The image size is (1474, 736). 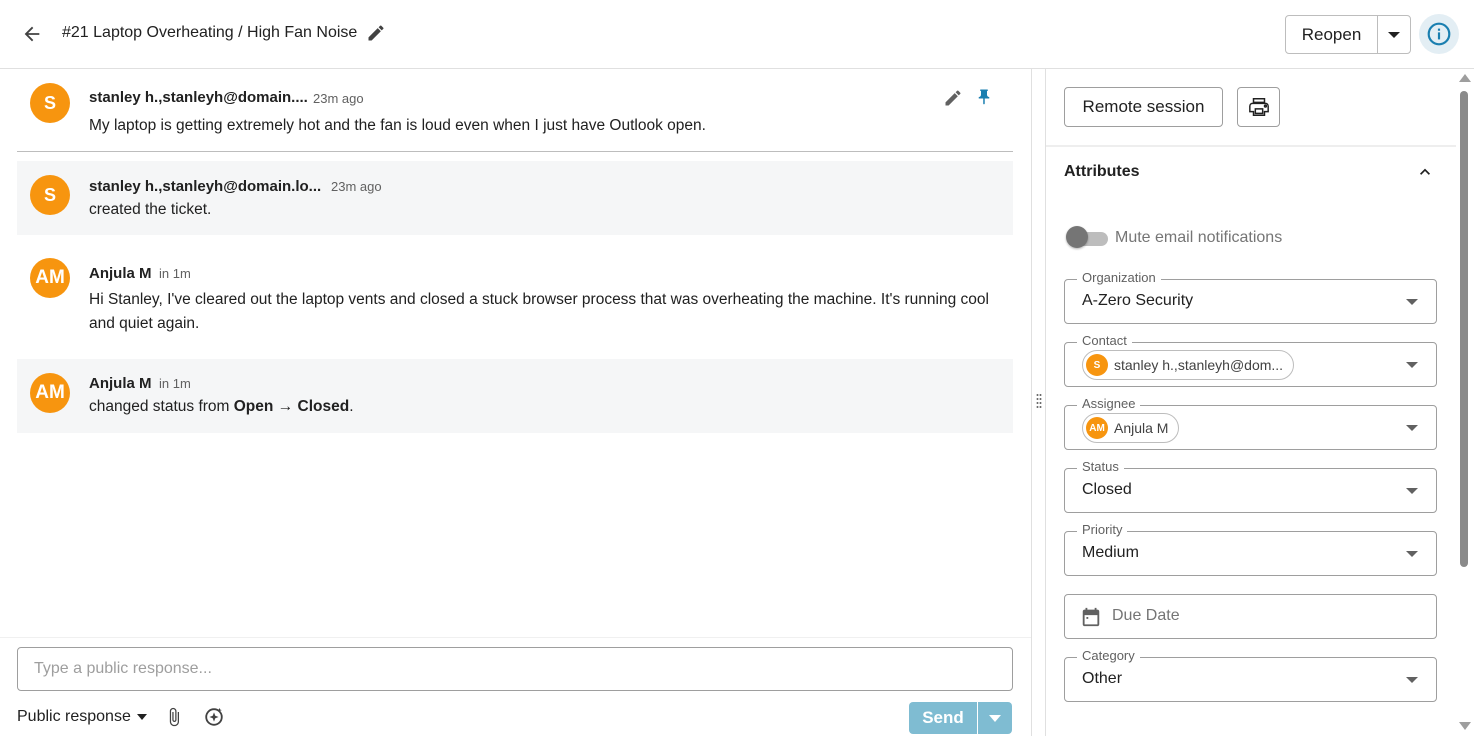 What do you see at coordinates (1119, 278) in the screenshot?
I see `organization-label: Organization` at bounding box center [1119, 278].